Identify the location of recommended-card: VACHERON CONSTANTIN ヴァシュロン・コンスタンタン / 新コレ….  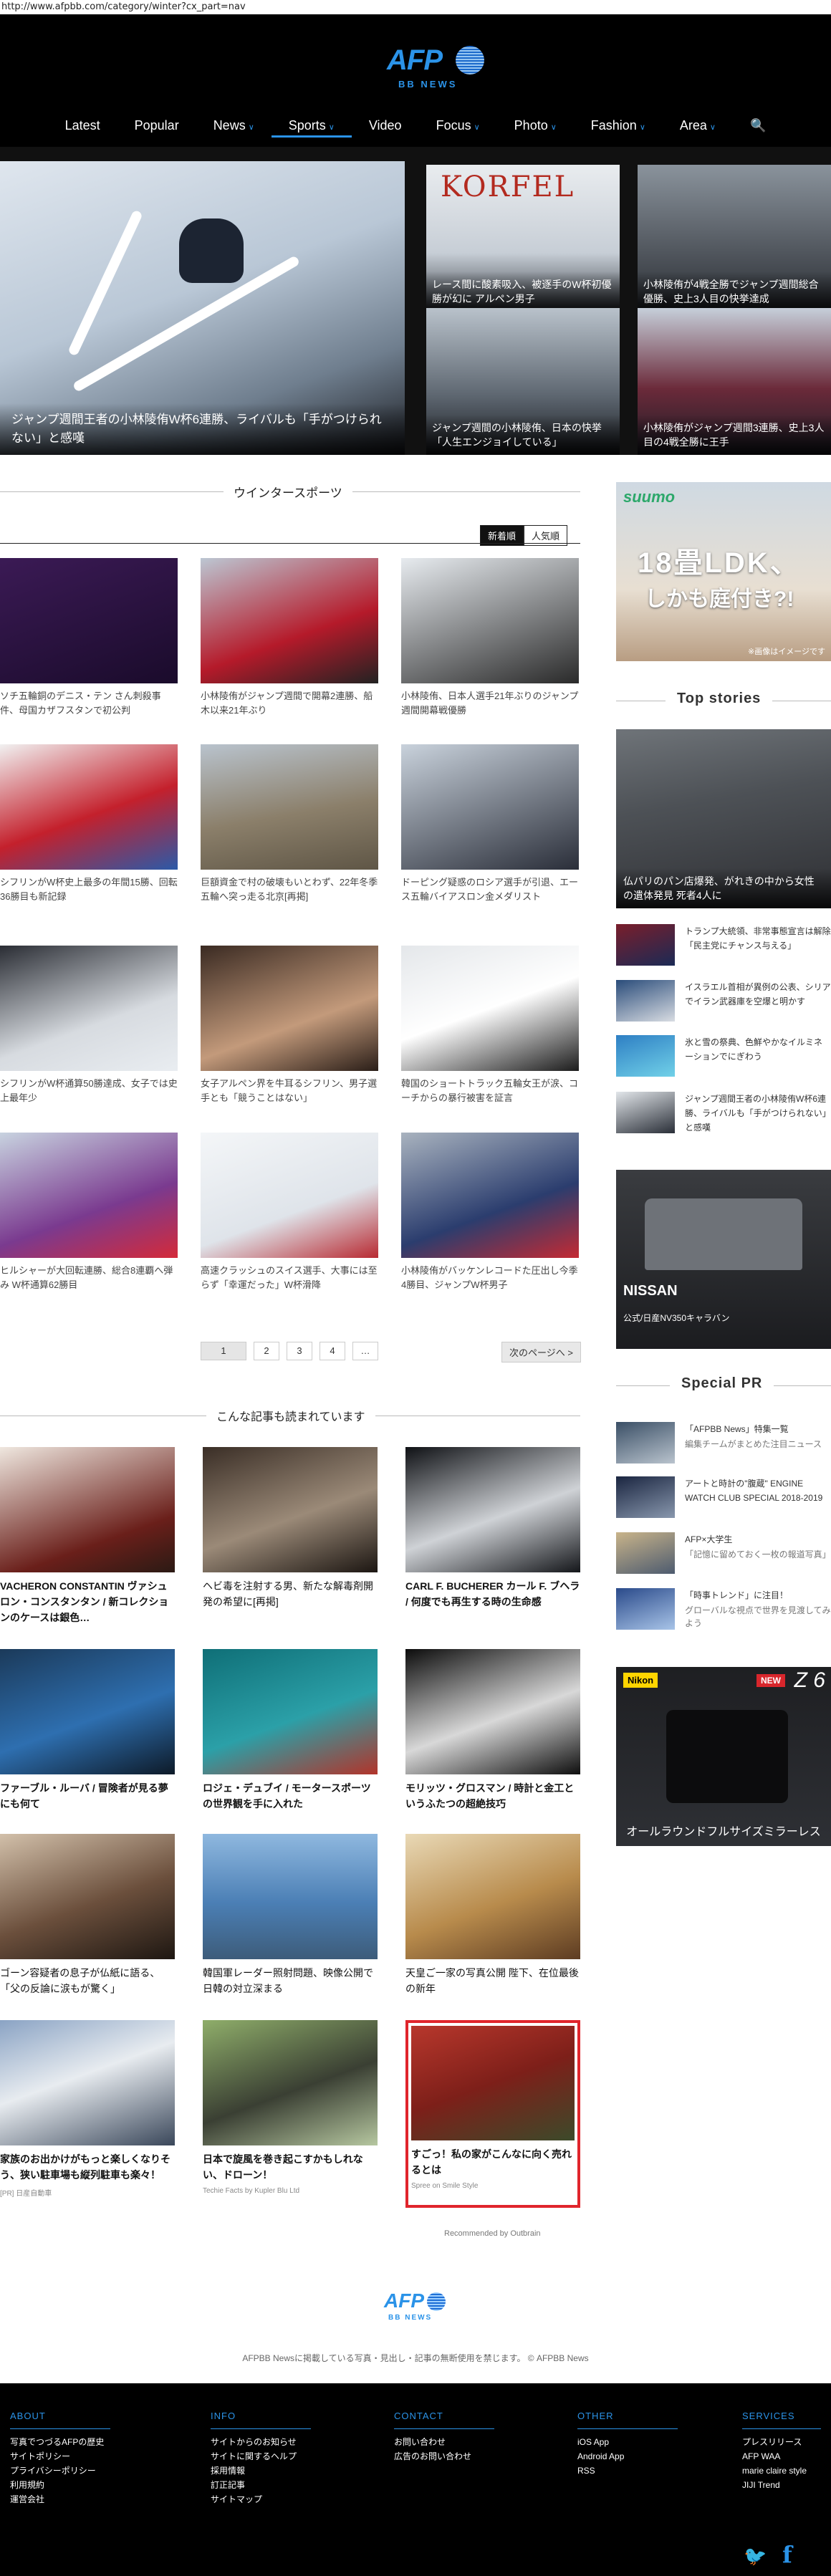
(87, 1536).